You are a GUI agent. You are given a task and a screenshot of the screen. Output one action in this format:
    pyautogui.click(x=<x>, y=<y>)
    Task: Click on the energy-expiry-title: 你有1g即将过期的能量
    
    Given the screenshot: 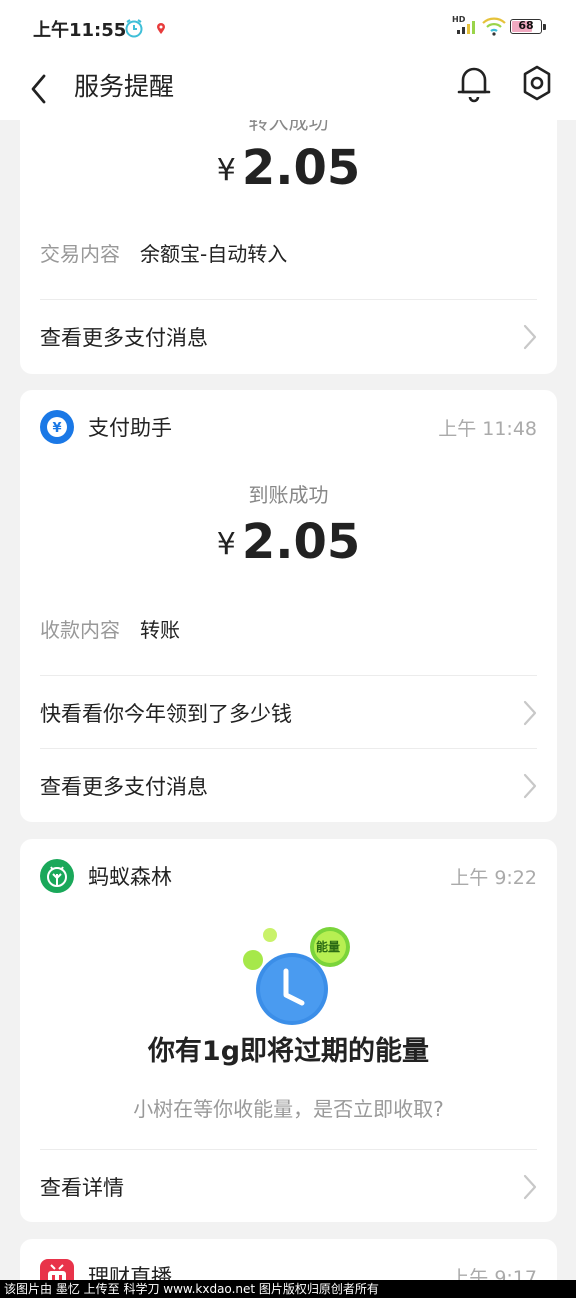 What is the action you would take?
    pyautogui.click(x=288, y=1051)
    